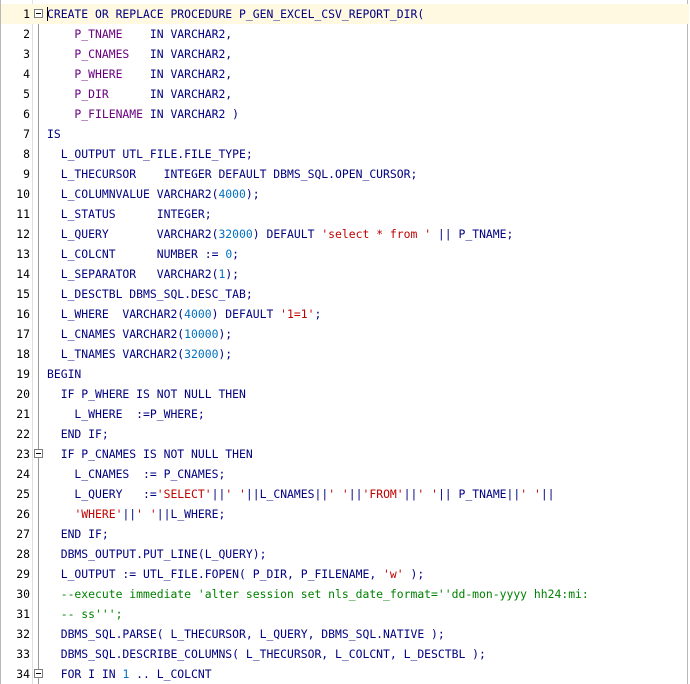  I want to click on line-number: 13, so click(23, 254).